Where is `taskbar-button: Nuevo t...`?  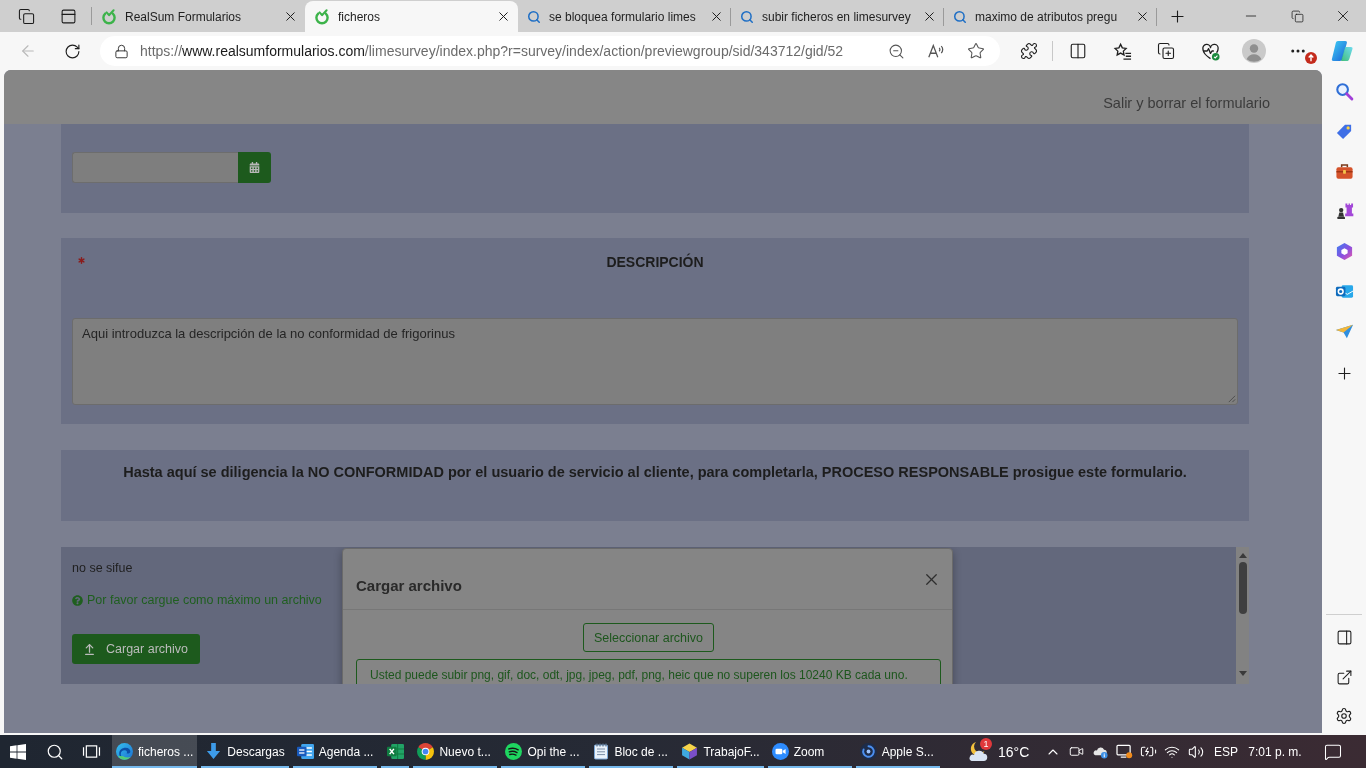
taskbar-button: Nuevo t... is located at coordinates (455, 751).